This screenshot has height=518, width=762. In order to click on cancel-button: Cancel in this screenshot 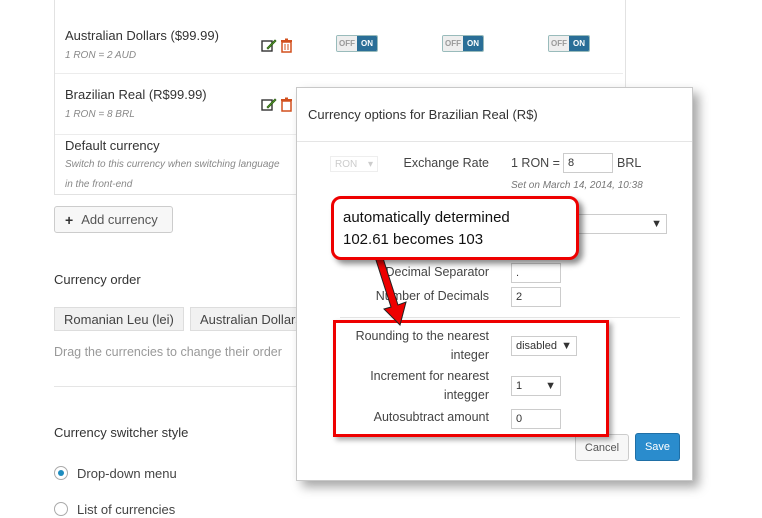, I will do `click(602, 447)`.